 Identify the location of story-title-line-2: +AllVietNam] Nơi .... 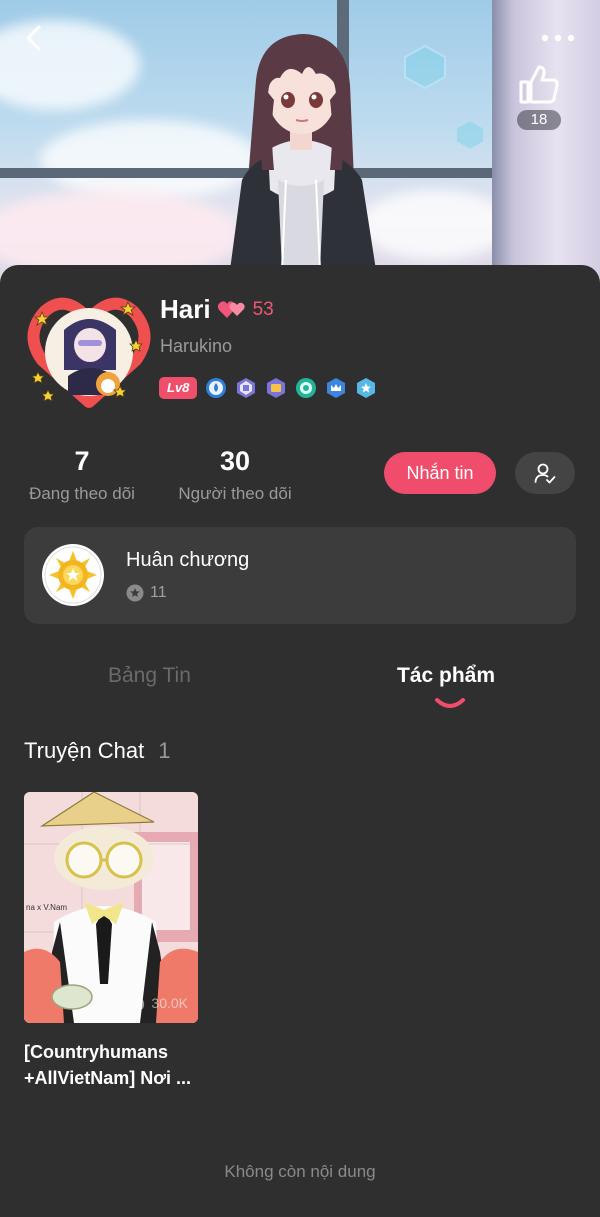
(108, 1078).